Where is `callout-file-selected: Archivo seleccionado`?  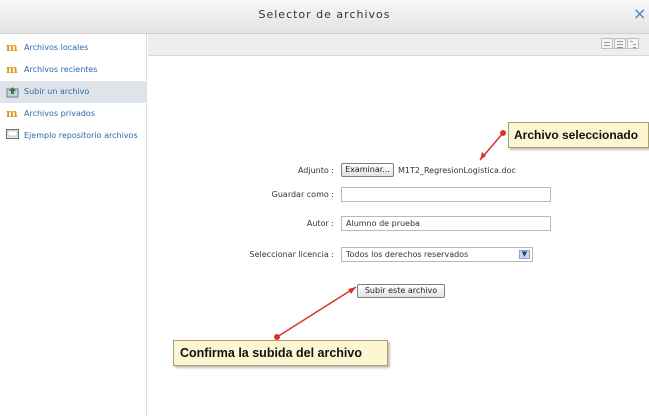 callout-file-selected: Archivo seleccionado is located at coordinates (578, 135).